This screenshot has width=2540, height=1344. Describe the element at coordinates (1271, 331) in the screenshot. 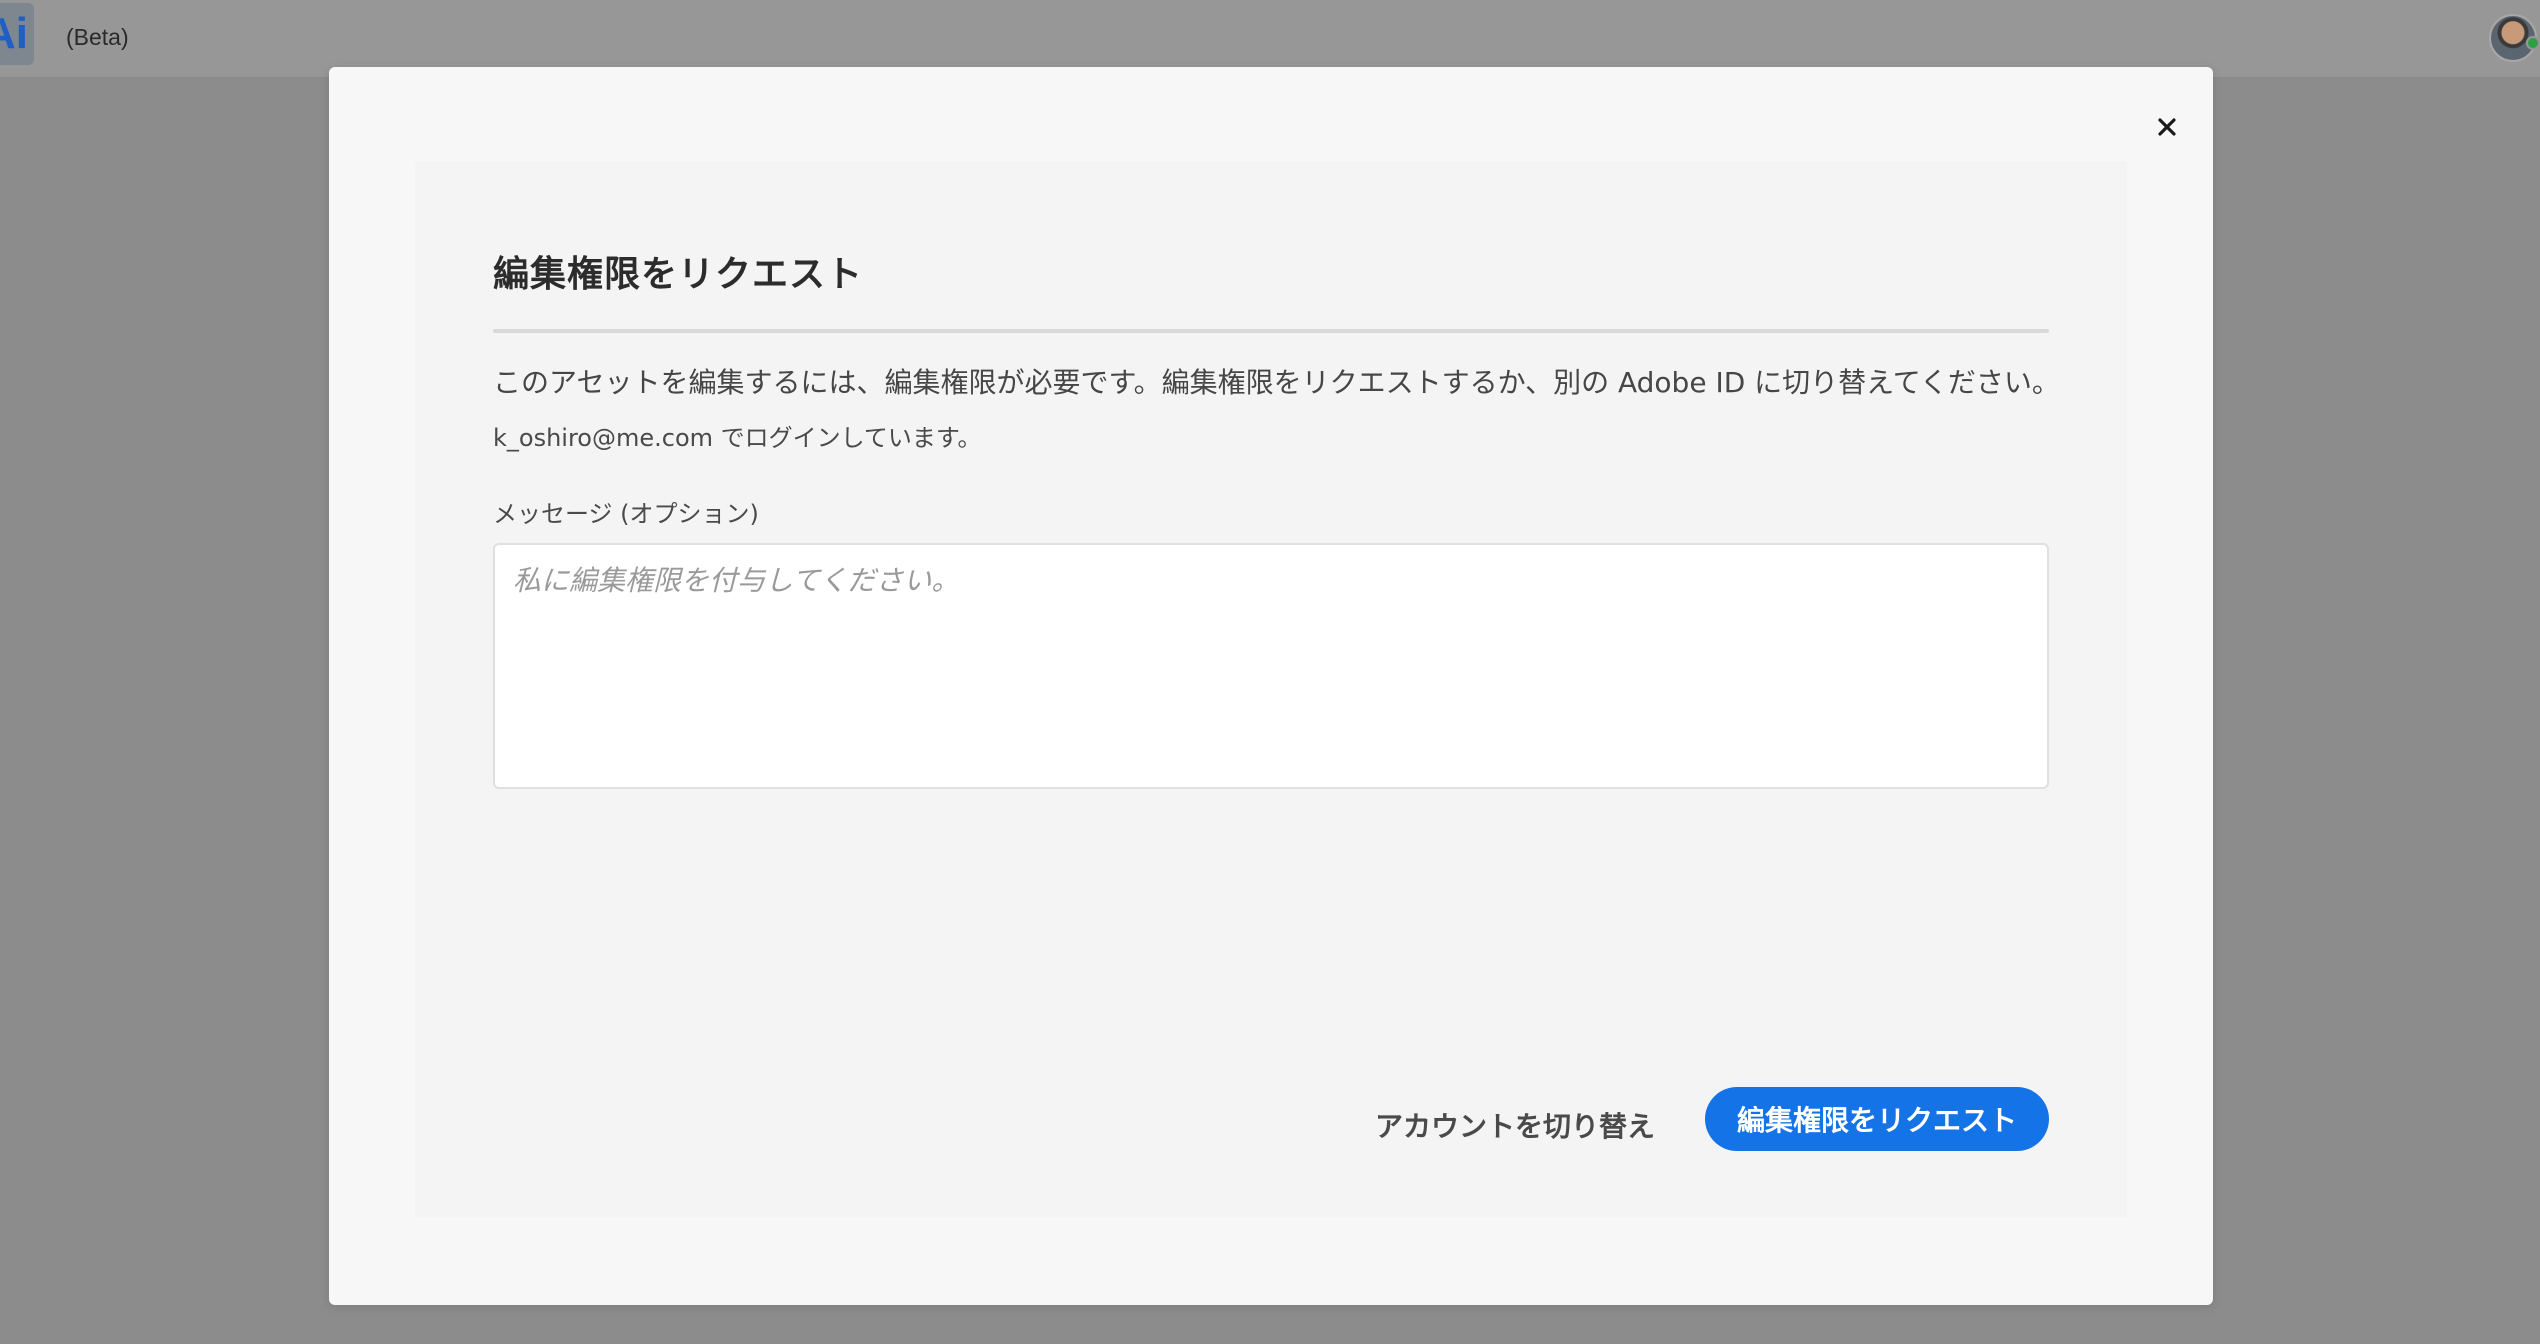

I see `title-divider` at that location.